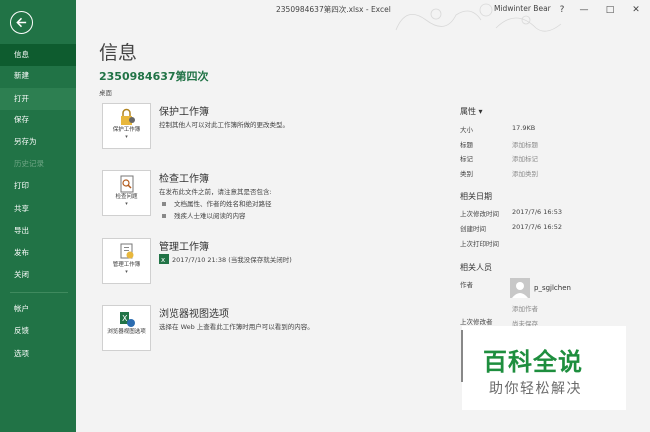 This screenshot has height=432, width=650. What do you see at coordinates (533, 362) in the screenshot?
I see `watermark-title: 百科全说` at bounding box center [533, 362].